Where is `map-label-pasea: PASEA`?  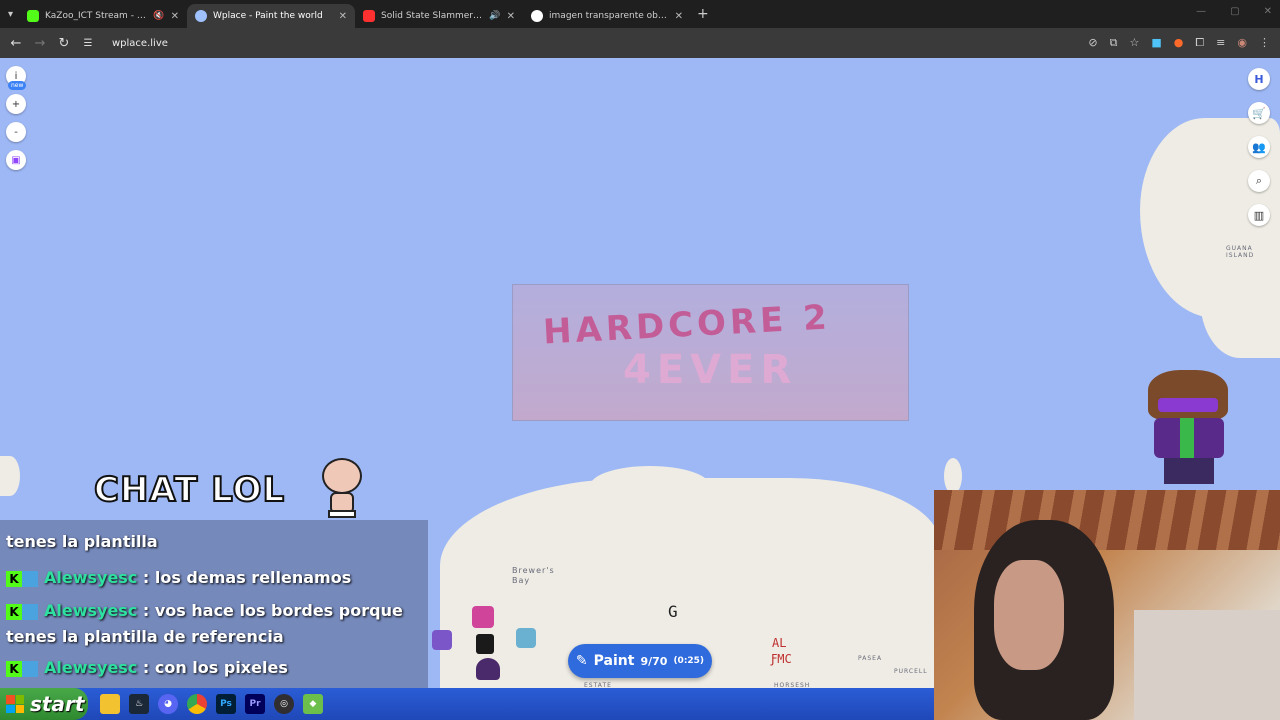
map-label-pasea: PASEA is located at coordinates (870, 658).